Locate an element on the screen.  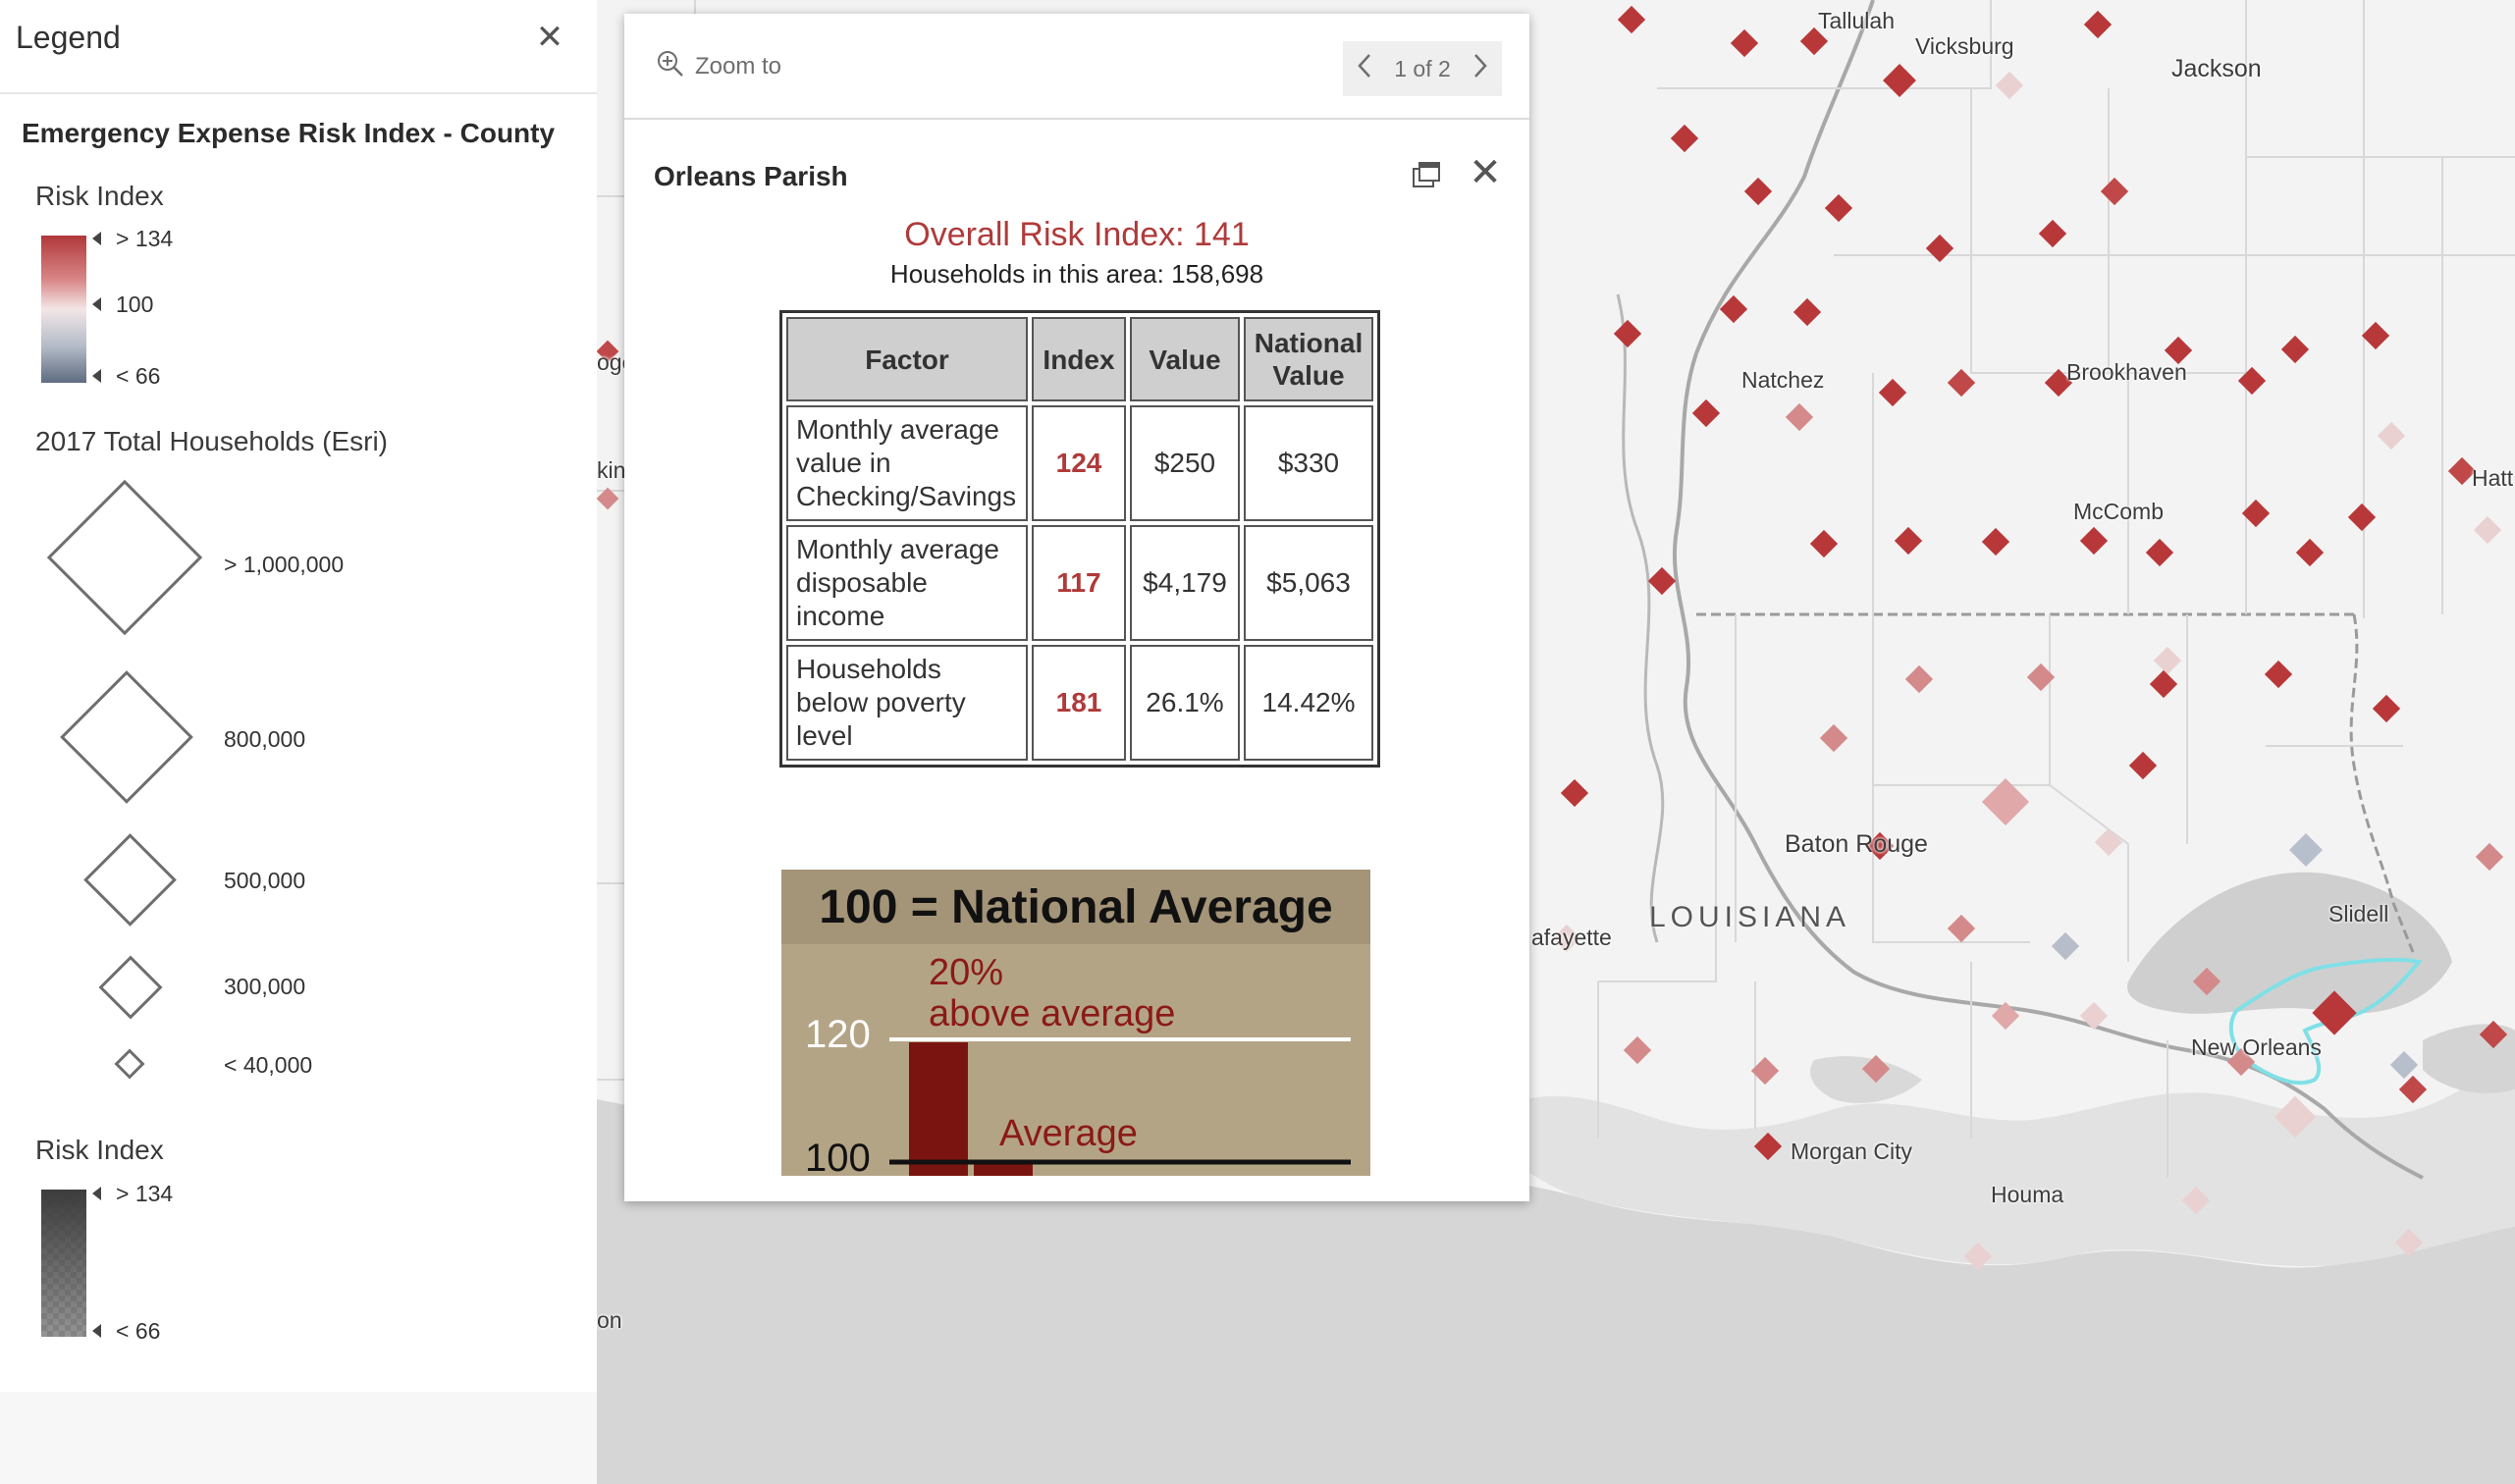
index-cell: 181 is located at coordinates (1079, 703).